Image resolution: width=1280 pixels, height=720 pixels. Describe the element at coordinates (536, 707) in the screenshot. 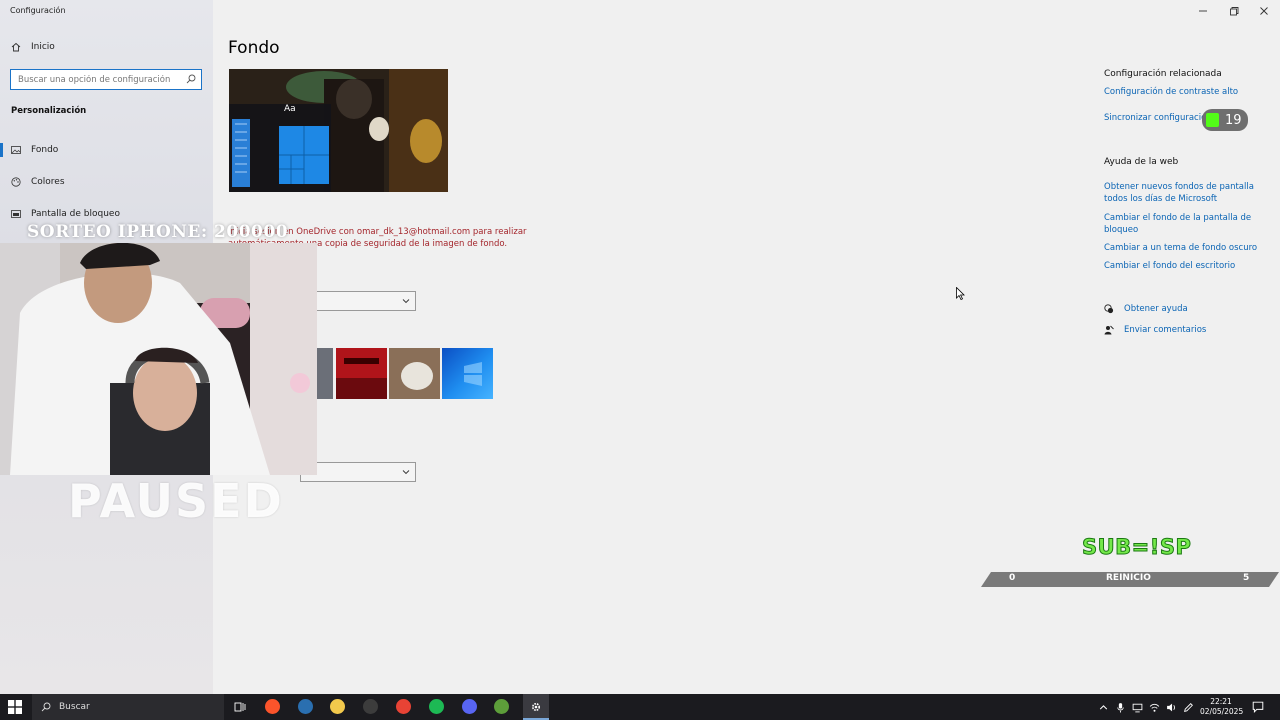

I see `settings-icon` at that location.